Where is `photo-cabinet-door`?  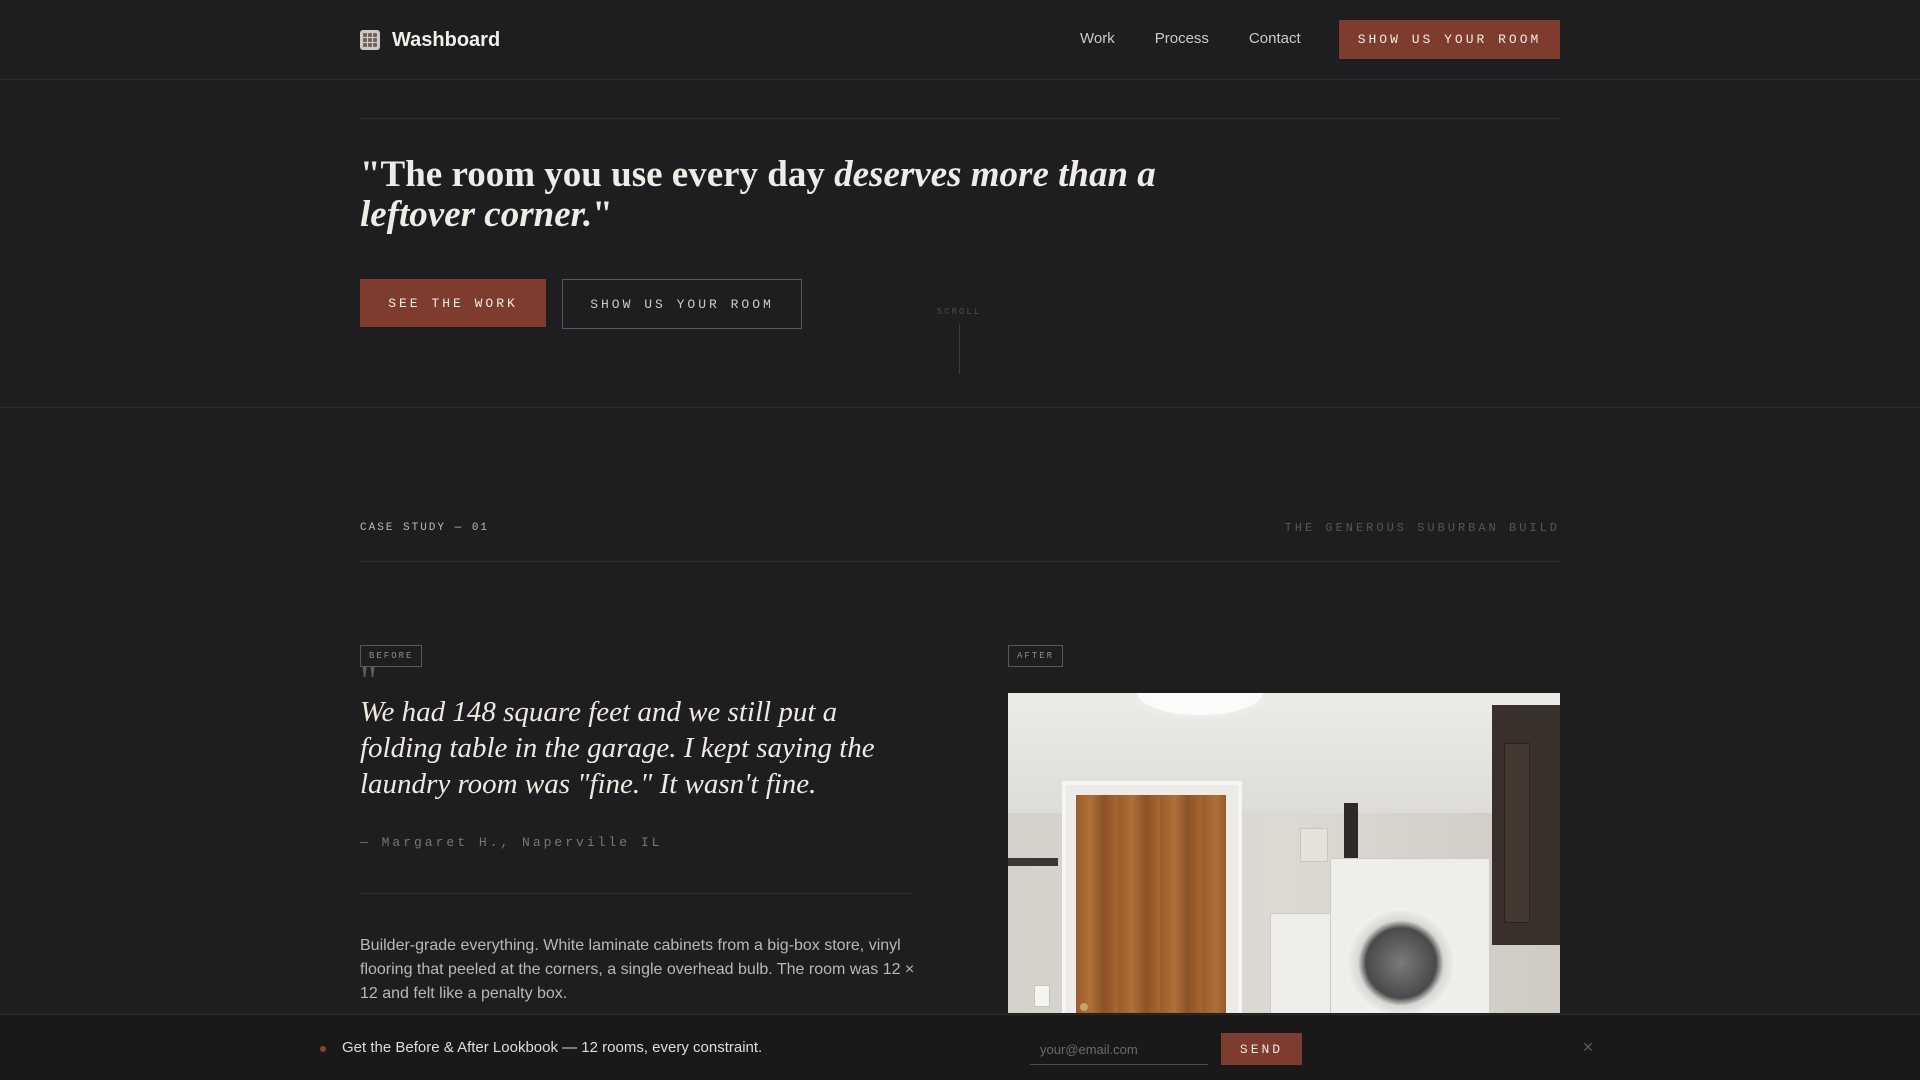
photo-cabinet-door is located at coordinates (1517, 833).